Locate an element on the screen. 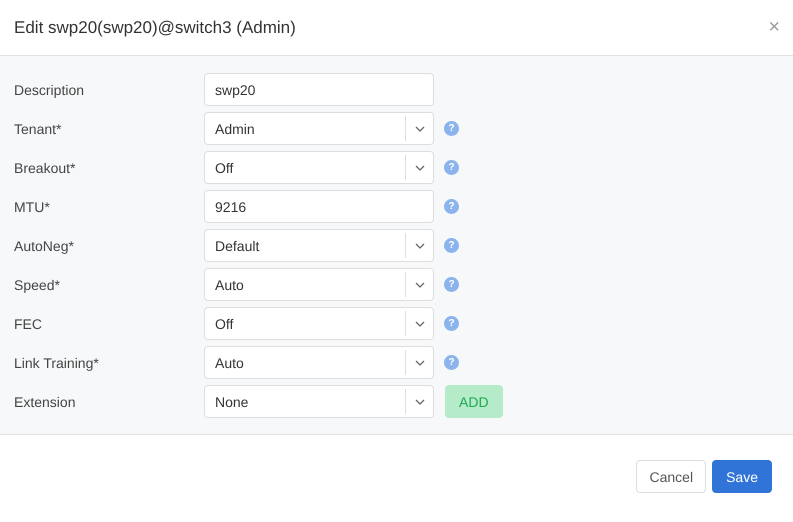 The width and height of the screenshot is (793, 522). select-field: Default is located at coordinates (319, 245).